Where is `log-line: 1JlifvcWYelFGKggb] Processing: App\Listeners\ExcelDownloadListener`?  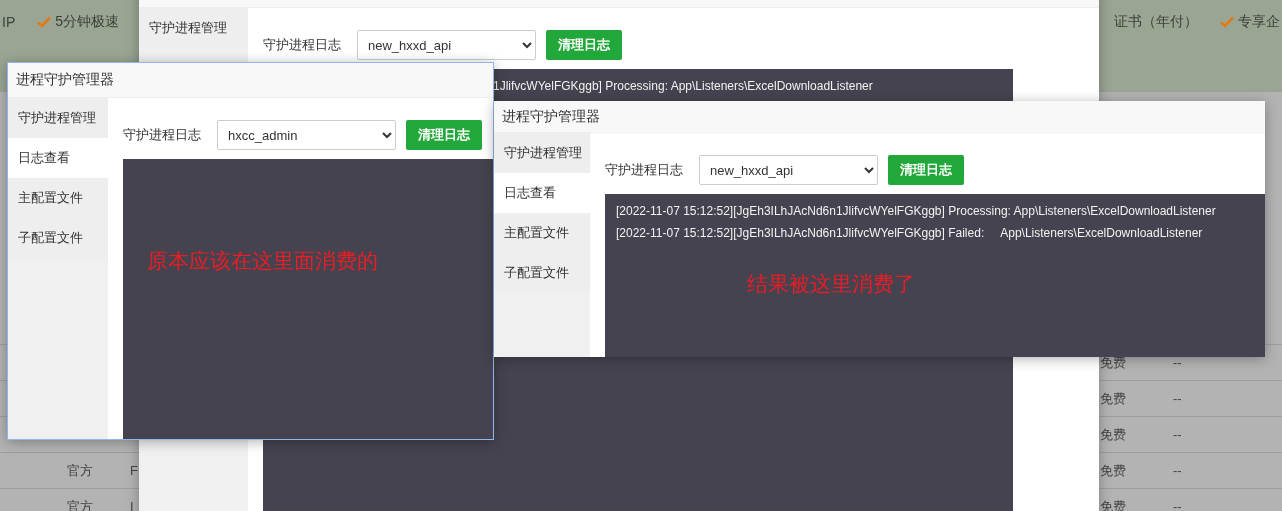 log-line: 1JlifvcWYelFGKggb] Processing: App\Listeners\ExcelDownloadListener is located at coordinates (683, 86).